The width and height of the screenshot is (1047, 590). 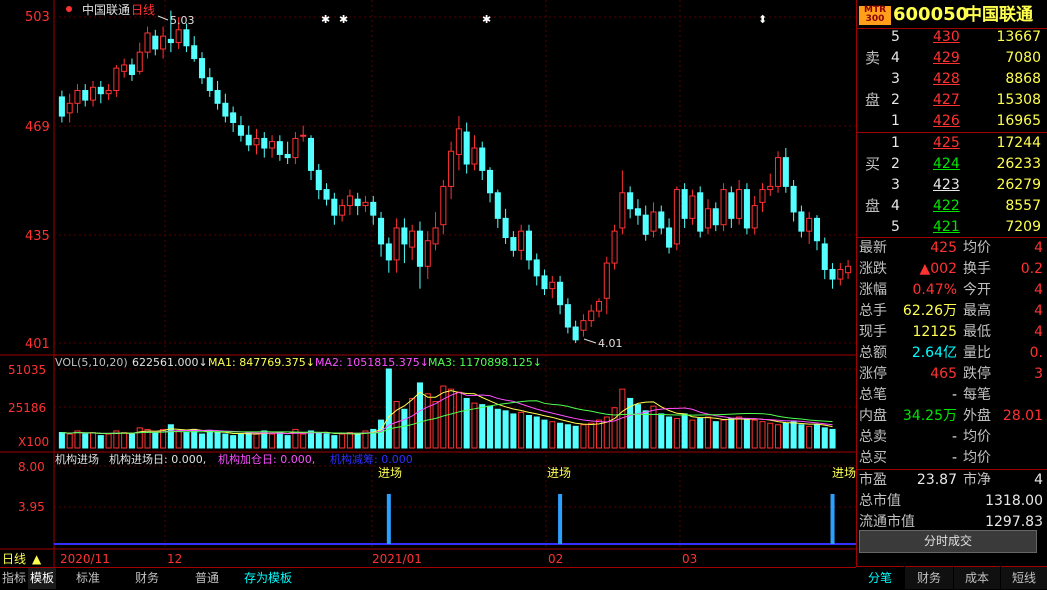 I want to click on volume: 26233, so click(x=1018, y=164).